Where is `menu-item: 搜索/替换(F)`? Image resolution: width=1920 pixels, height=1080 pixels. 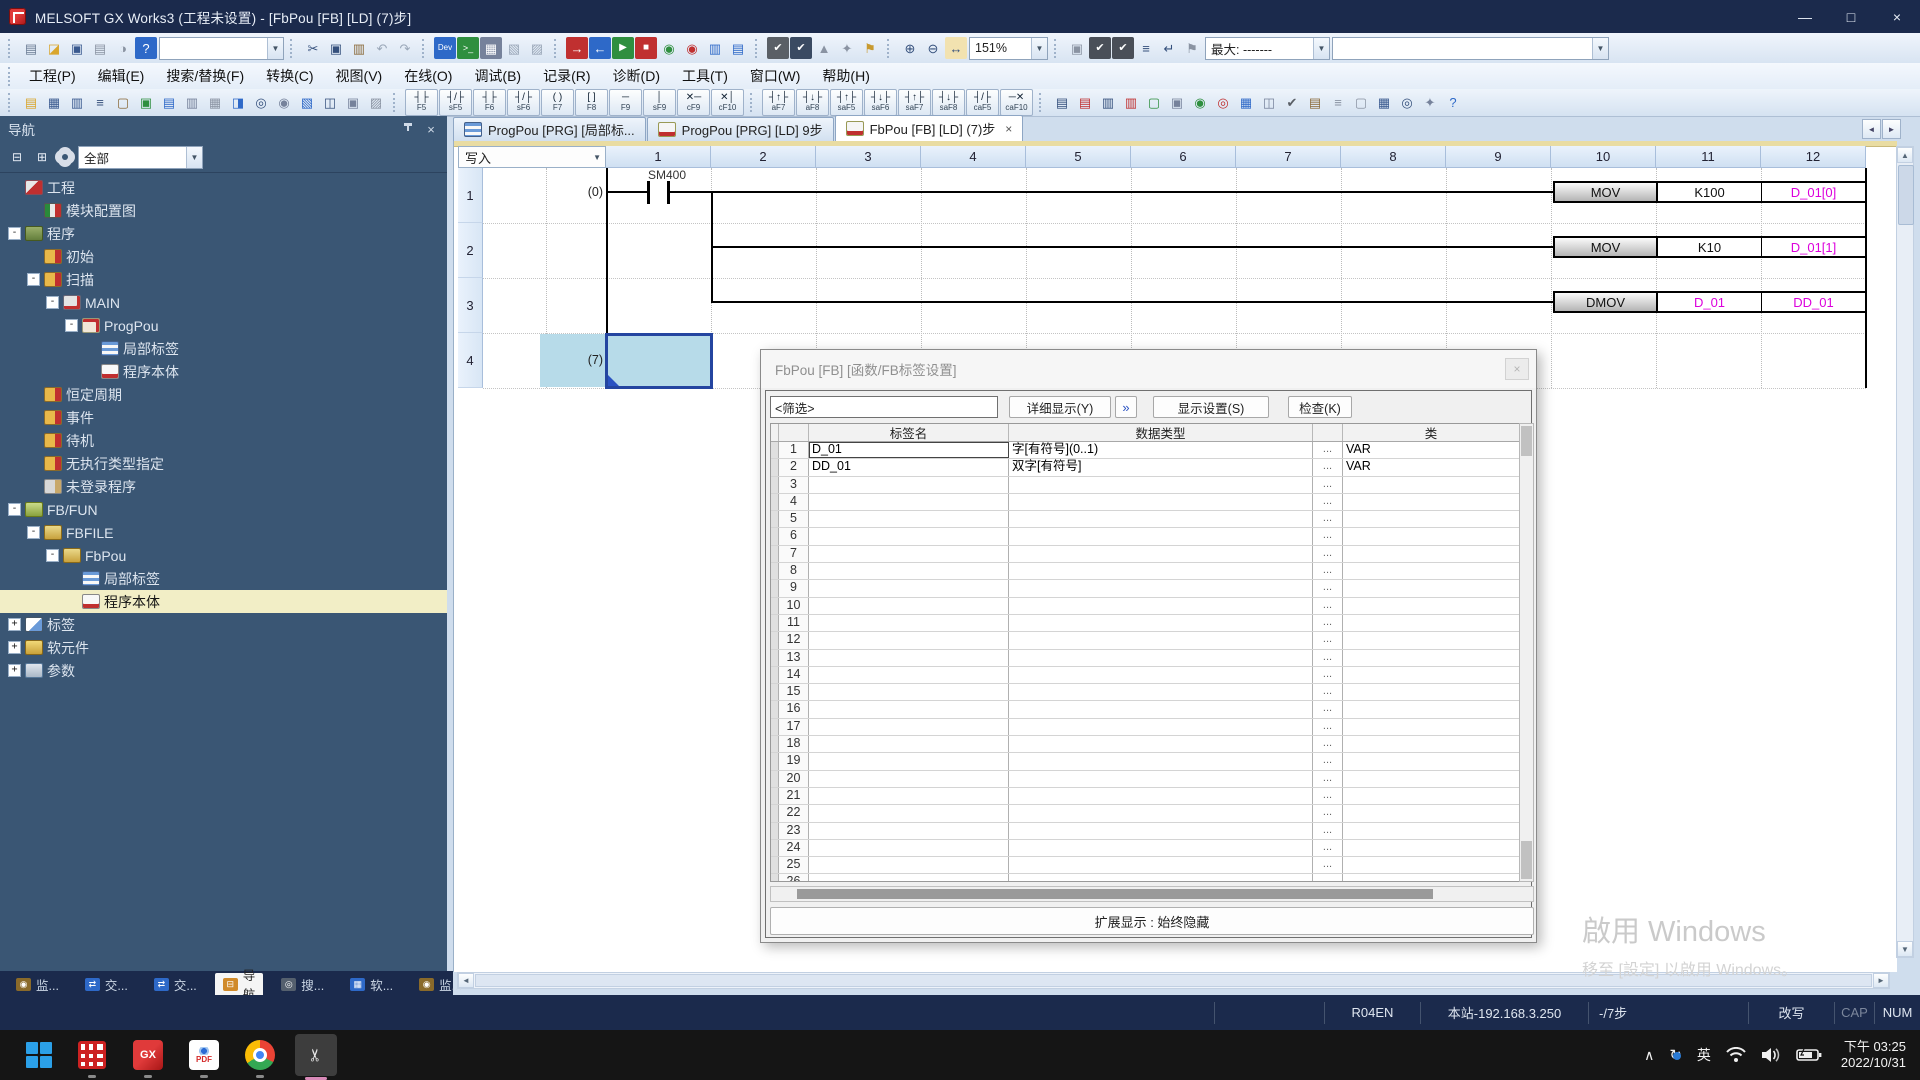 menu-item: 搜索/替换(F) is located at coordinates (205, 76).